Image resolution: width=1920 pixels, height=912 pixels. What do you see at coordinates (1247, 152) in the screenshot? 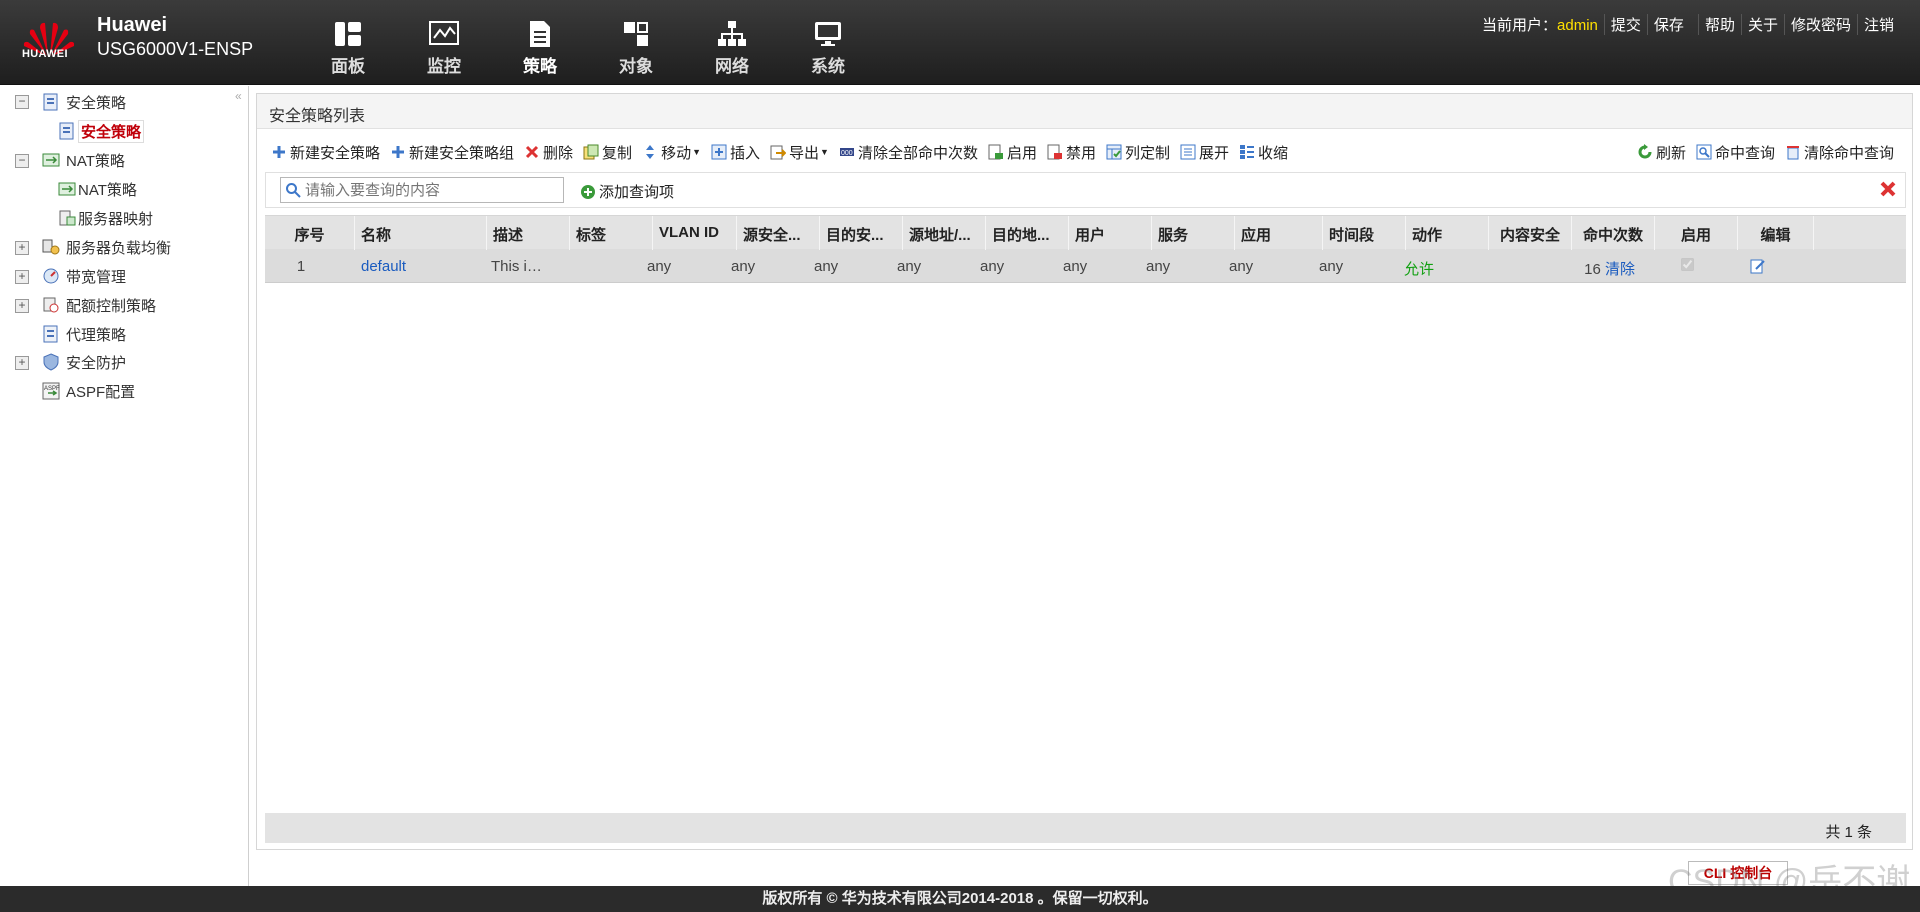
I see `collapse-icon` at bounding box center [1247, 152].